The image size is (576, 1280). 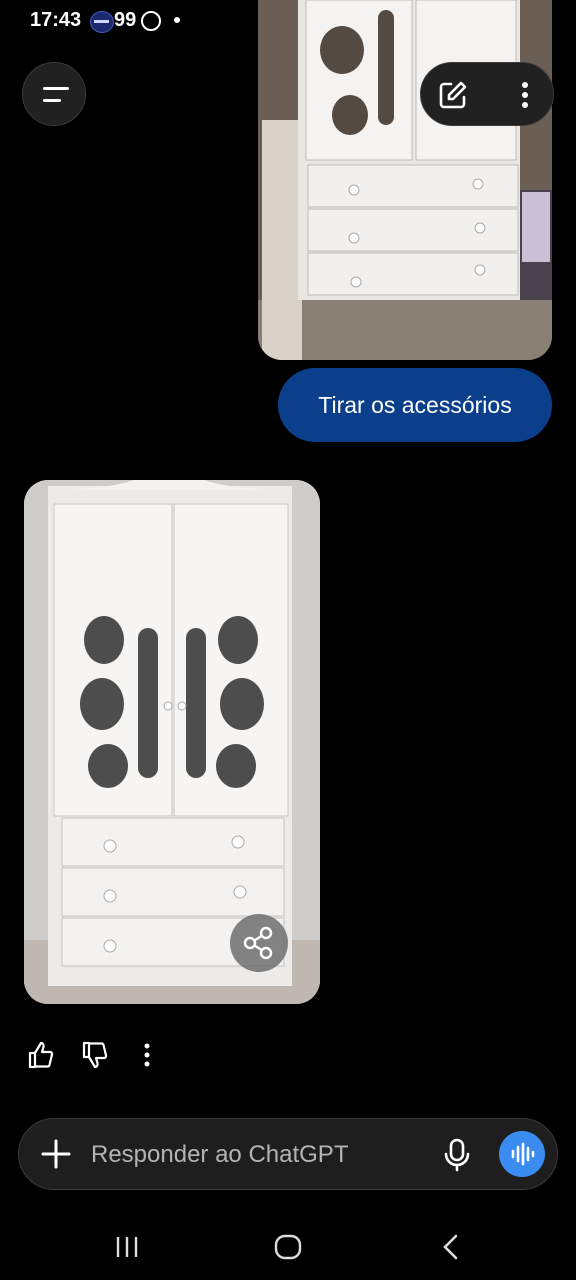 What do you see at coordinates (127, 1247) in the screenshot?
I see `recents-icon` at bounding box center [127, 1247].